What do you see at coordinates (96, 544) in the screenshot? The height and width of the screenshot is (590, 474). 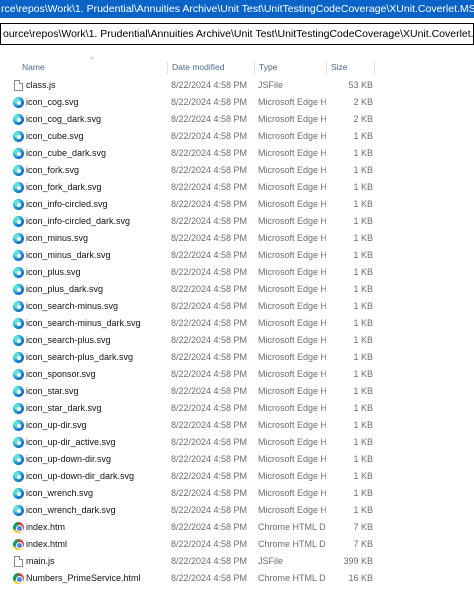 I see `file-name: index.html` at bounding box center [96, 544].